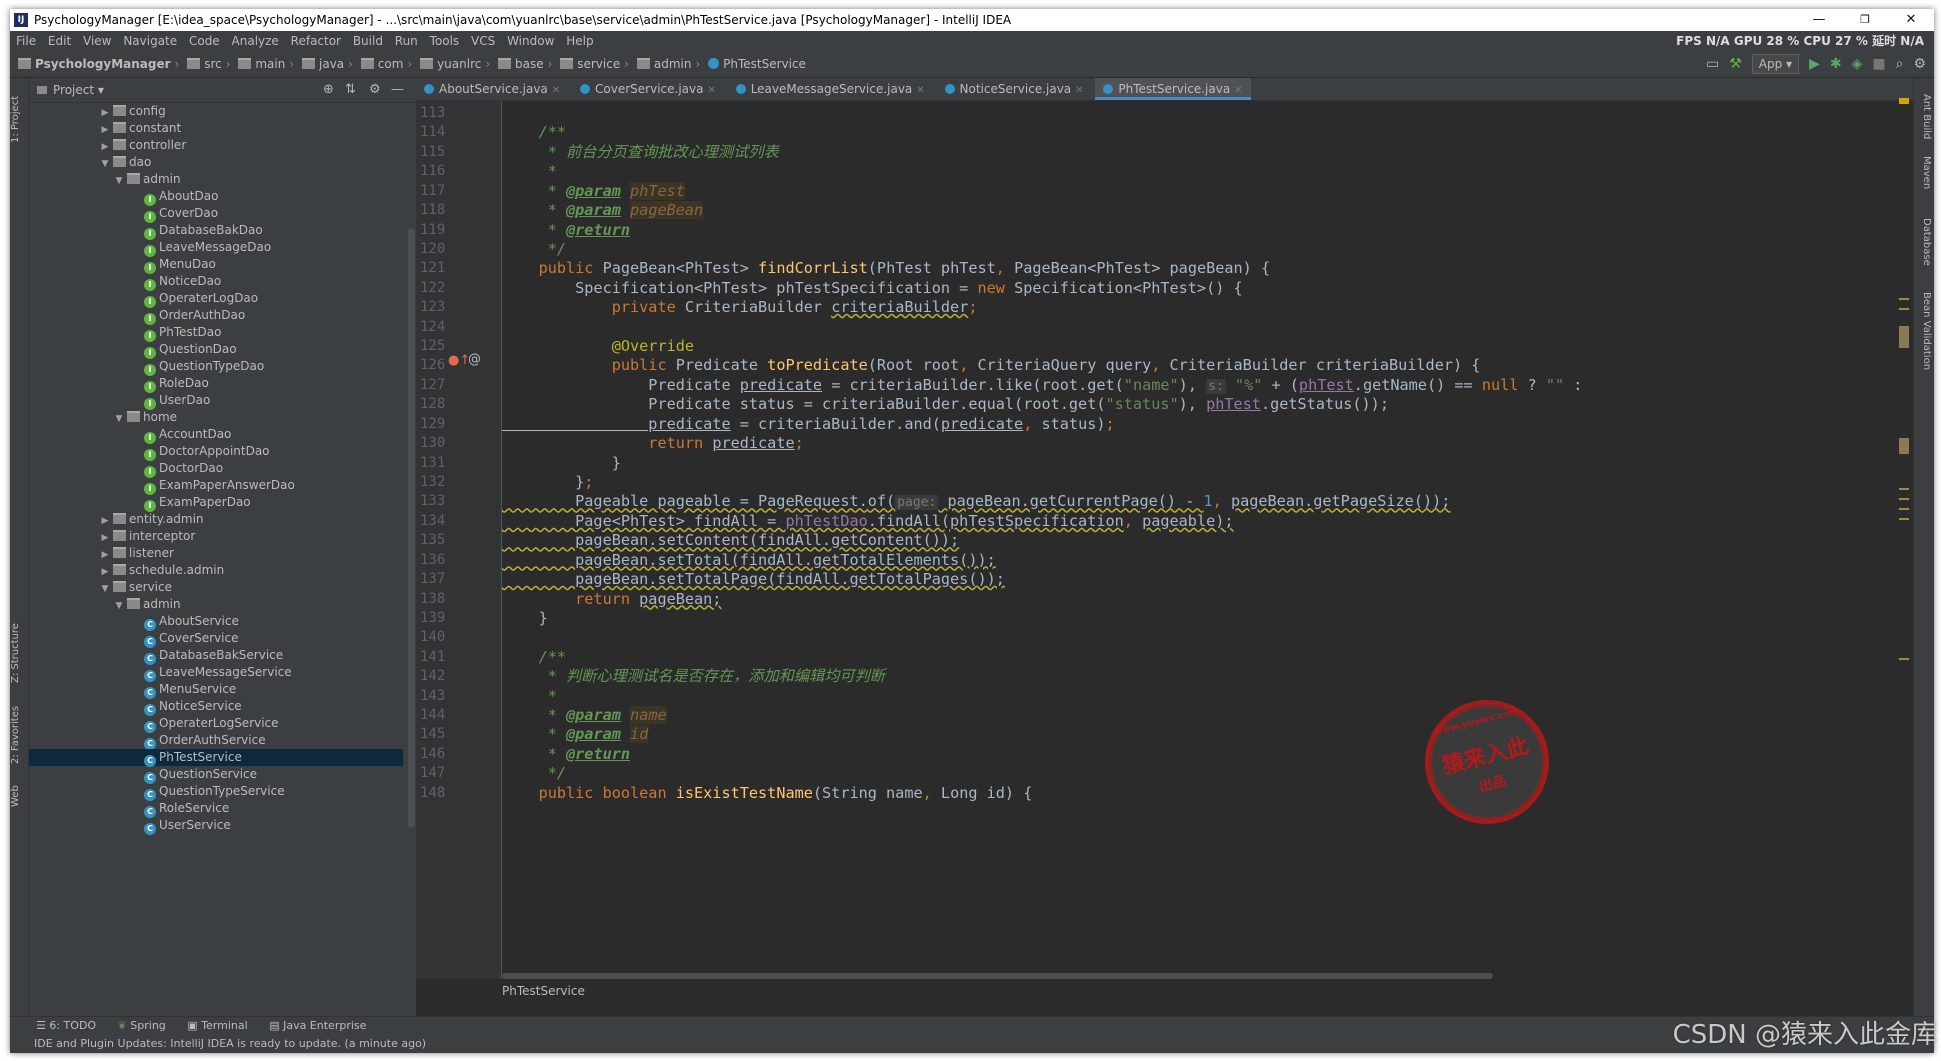 The width and height of the screenshot is (1941, 1061). What do you see at coordinates (204, 64) in the screenshot?
I see `breadcrumb-src: src` at bounding box center [204, 64].